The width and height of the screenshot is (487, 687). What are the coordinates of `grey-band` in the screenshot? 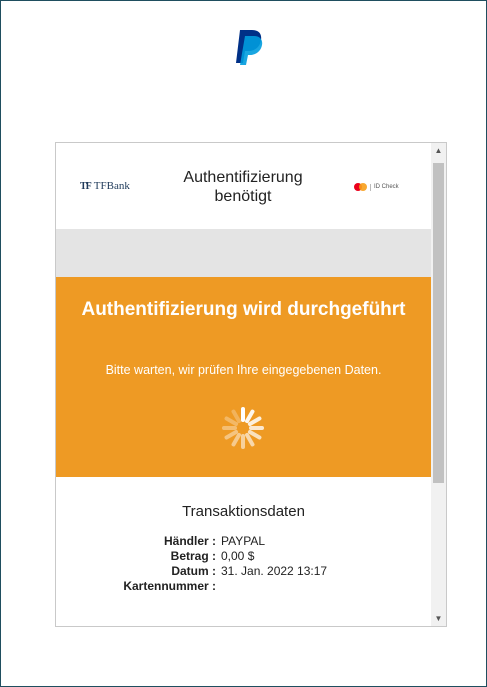 It's located at (243, 253).